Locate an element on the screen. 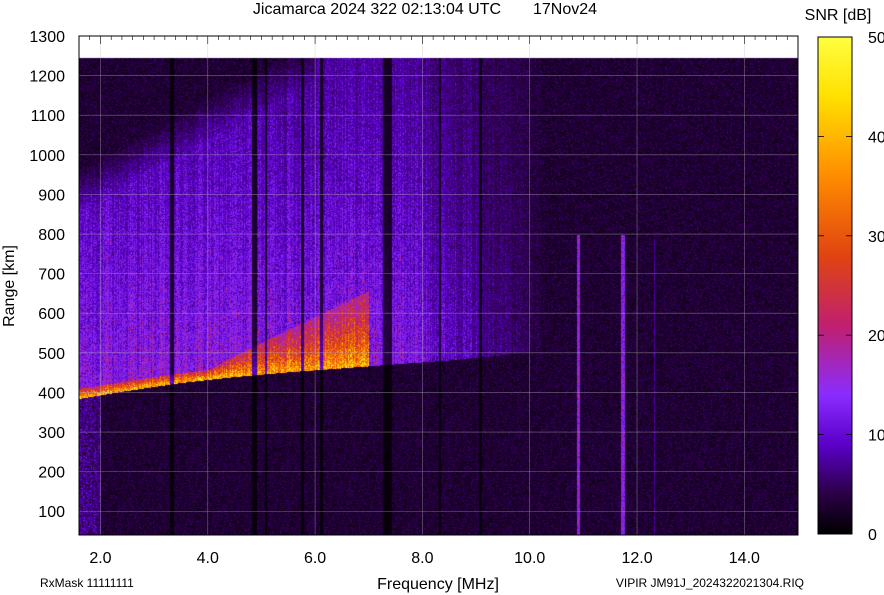 Image resolution: width=884 pixels, height=595 pixels. x-tick-label: 10.0 is located at coordinates (529, 558).